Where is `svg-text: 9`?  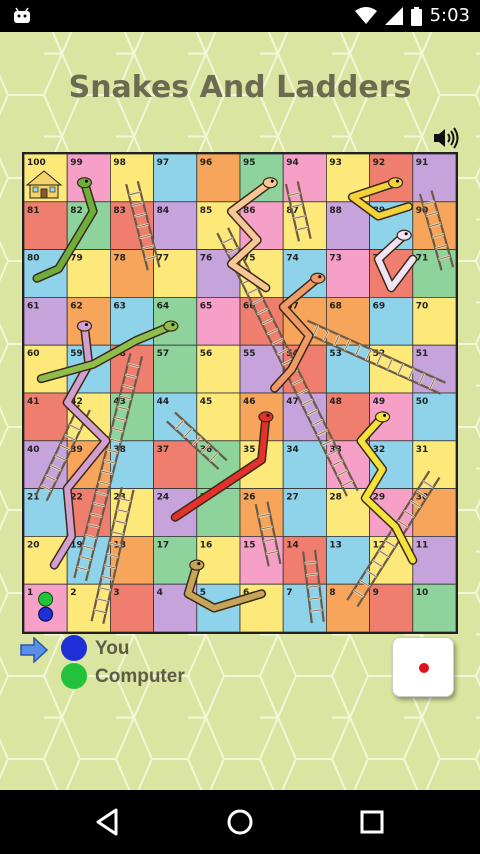 svg-text: 9 is located at coordinates (376, 593).